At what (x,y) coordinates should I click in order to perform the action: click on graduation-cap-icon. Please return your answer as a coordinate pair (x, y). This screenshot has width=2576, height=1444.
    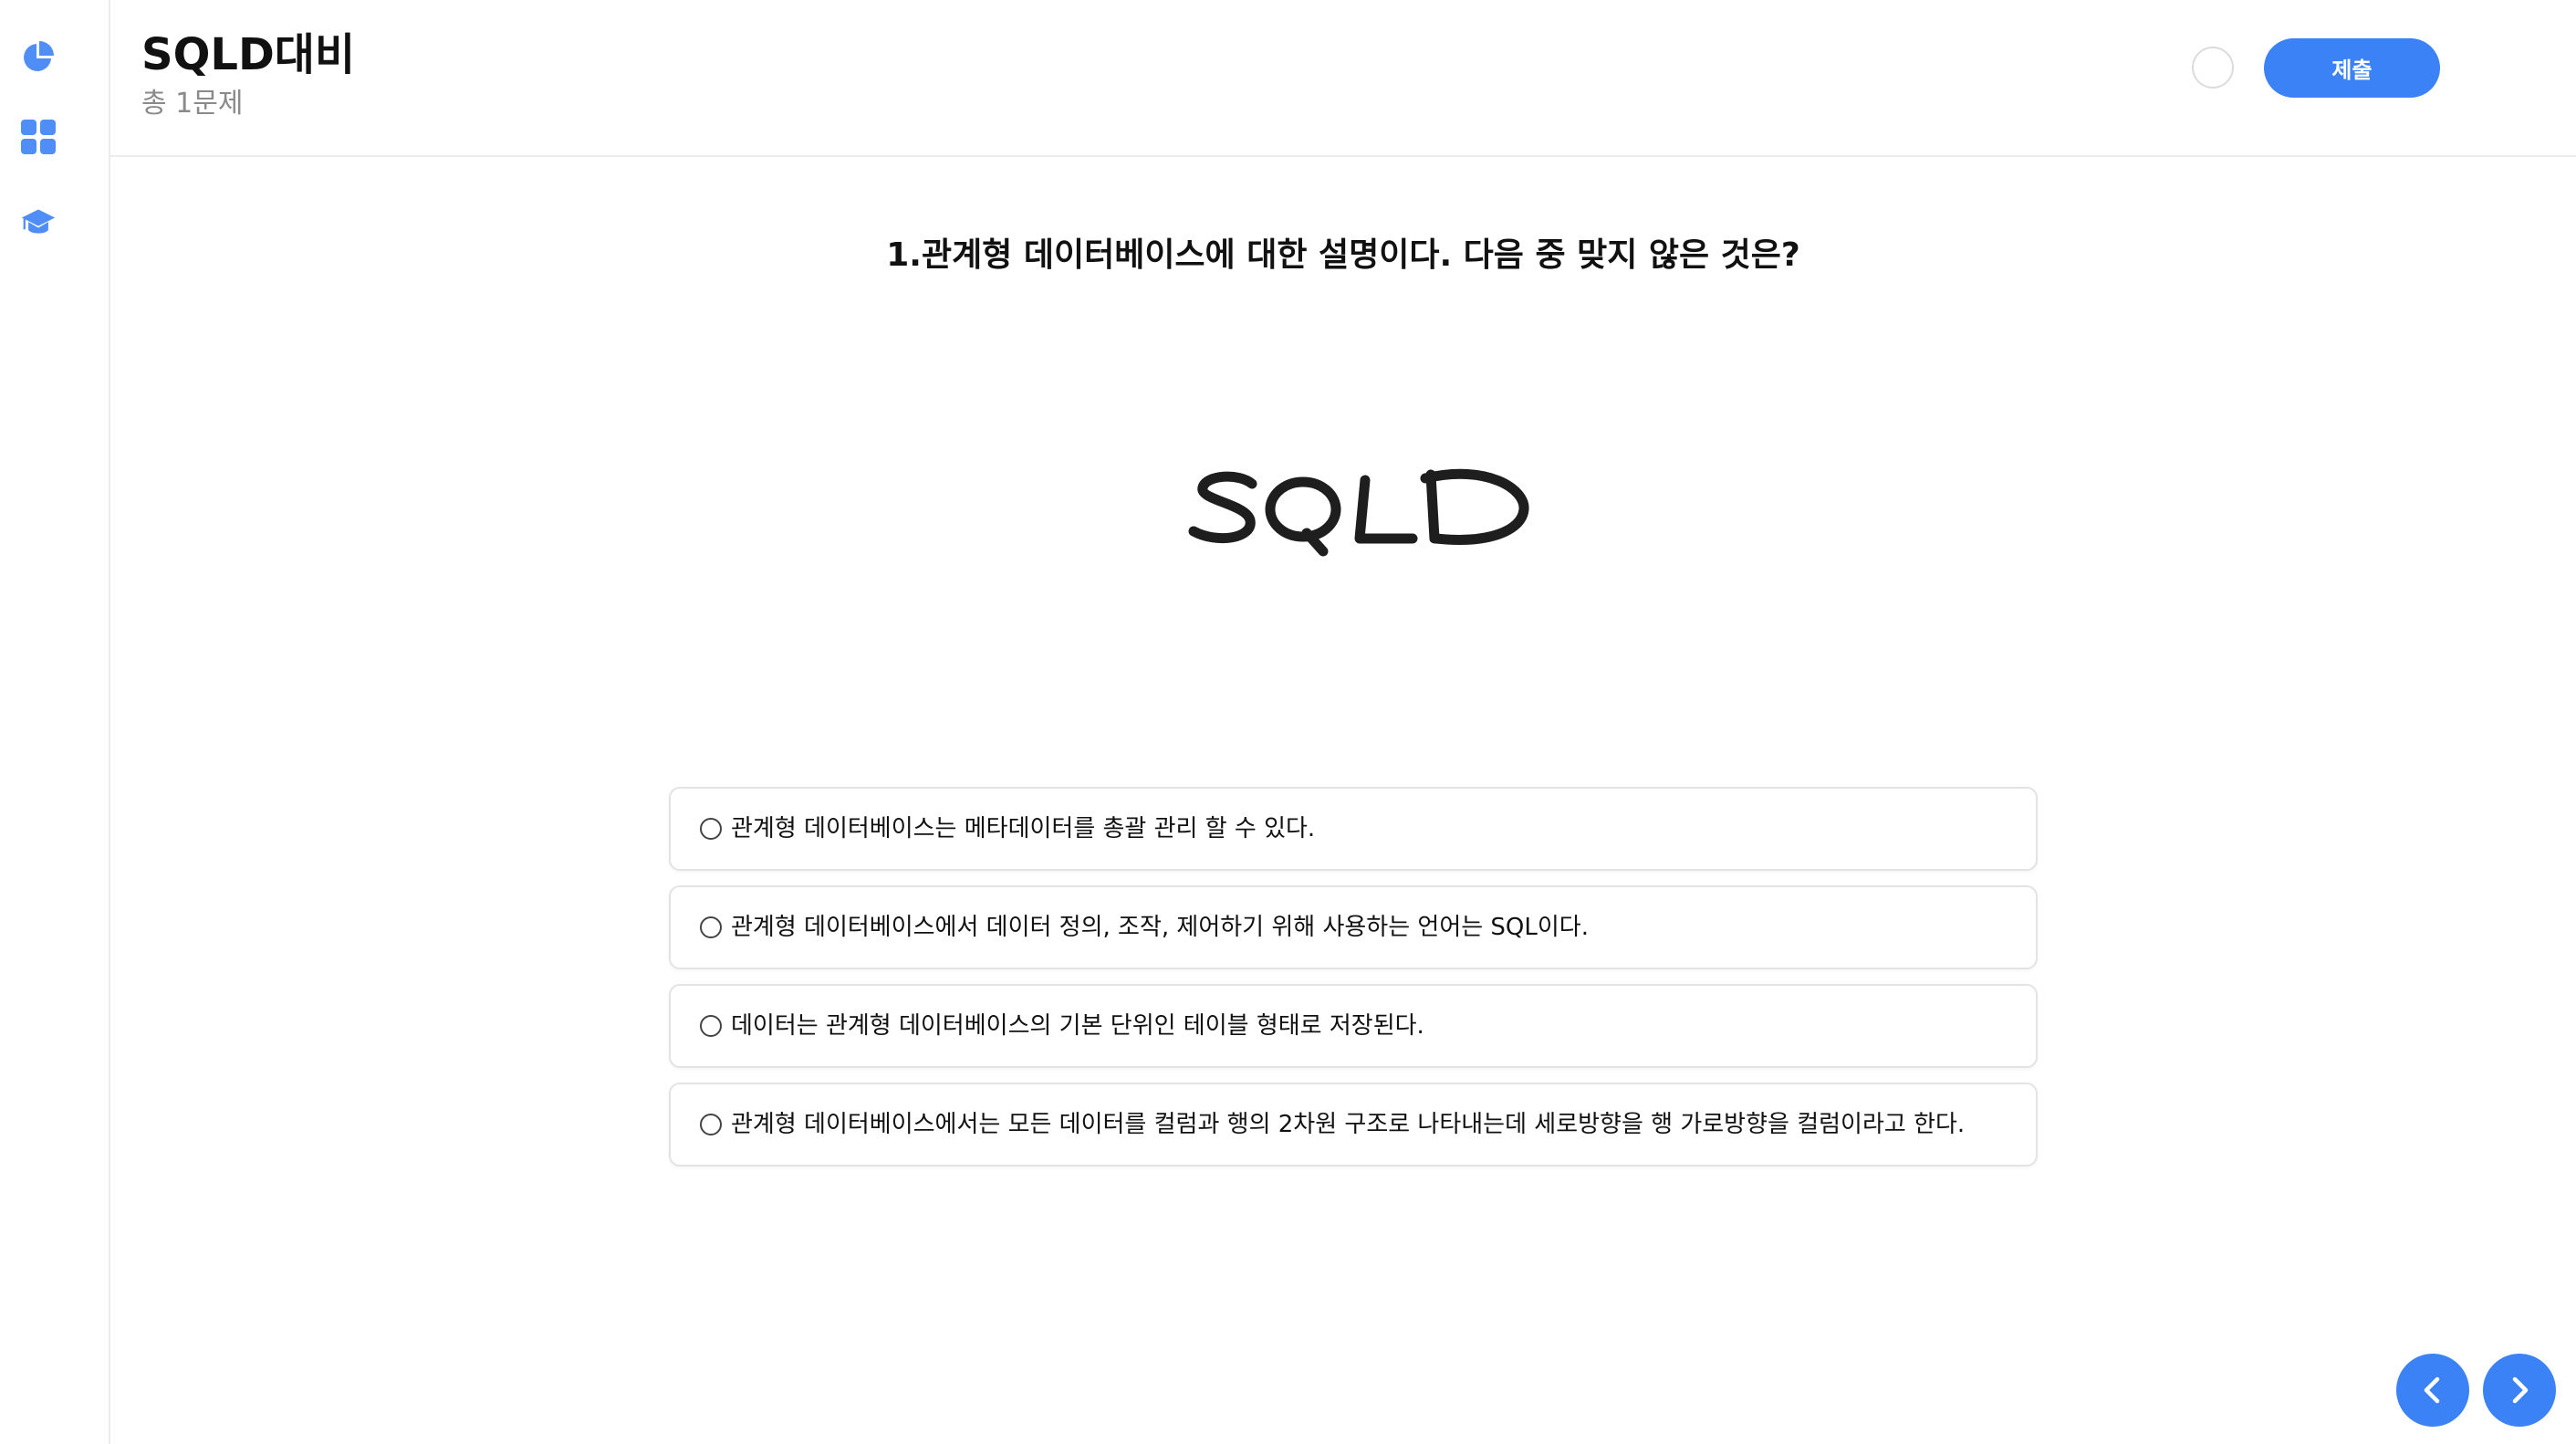
    Looking at the image, I should click on (38, 223).